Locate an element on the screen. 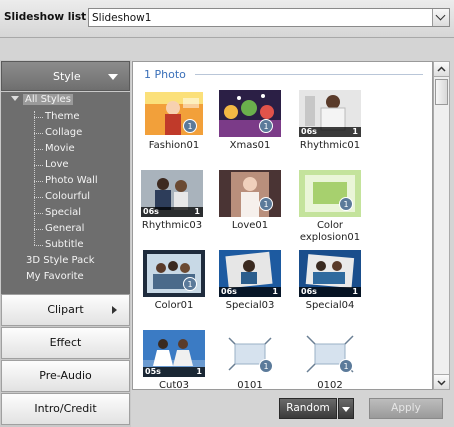  love-thumbnail-image is located at coordinates (250, 193).